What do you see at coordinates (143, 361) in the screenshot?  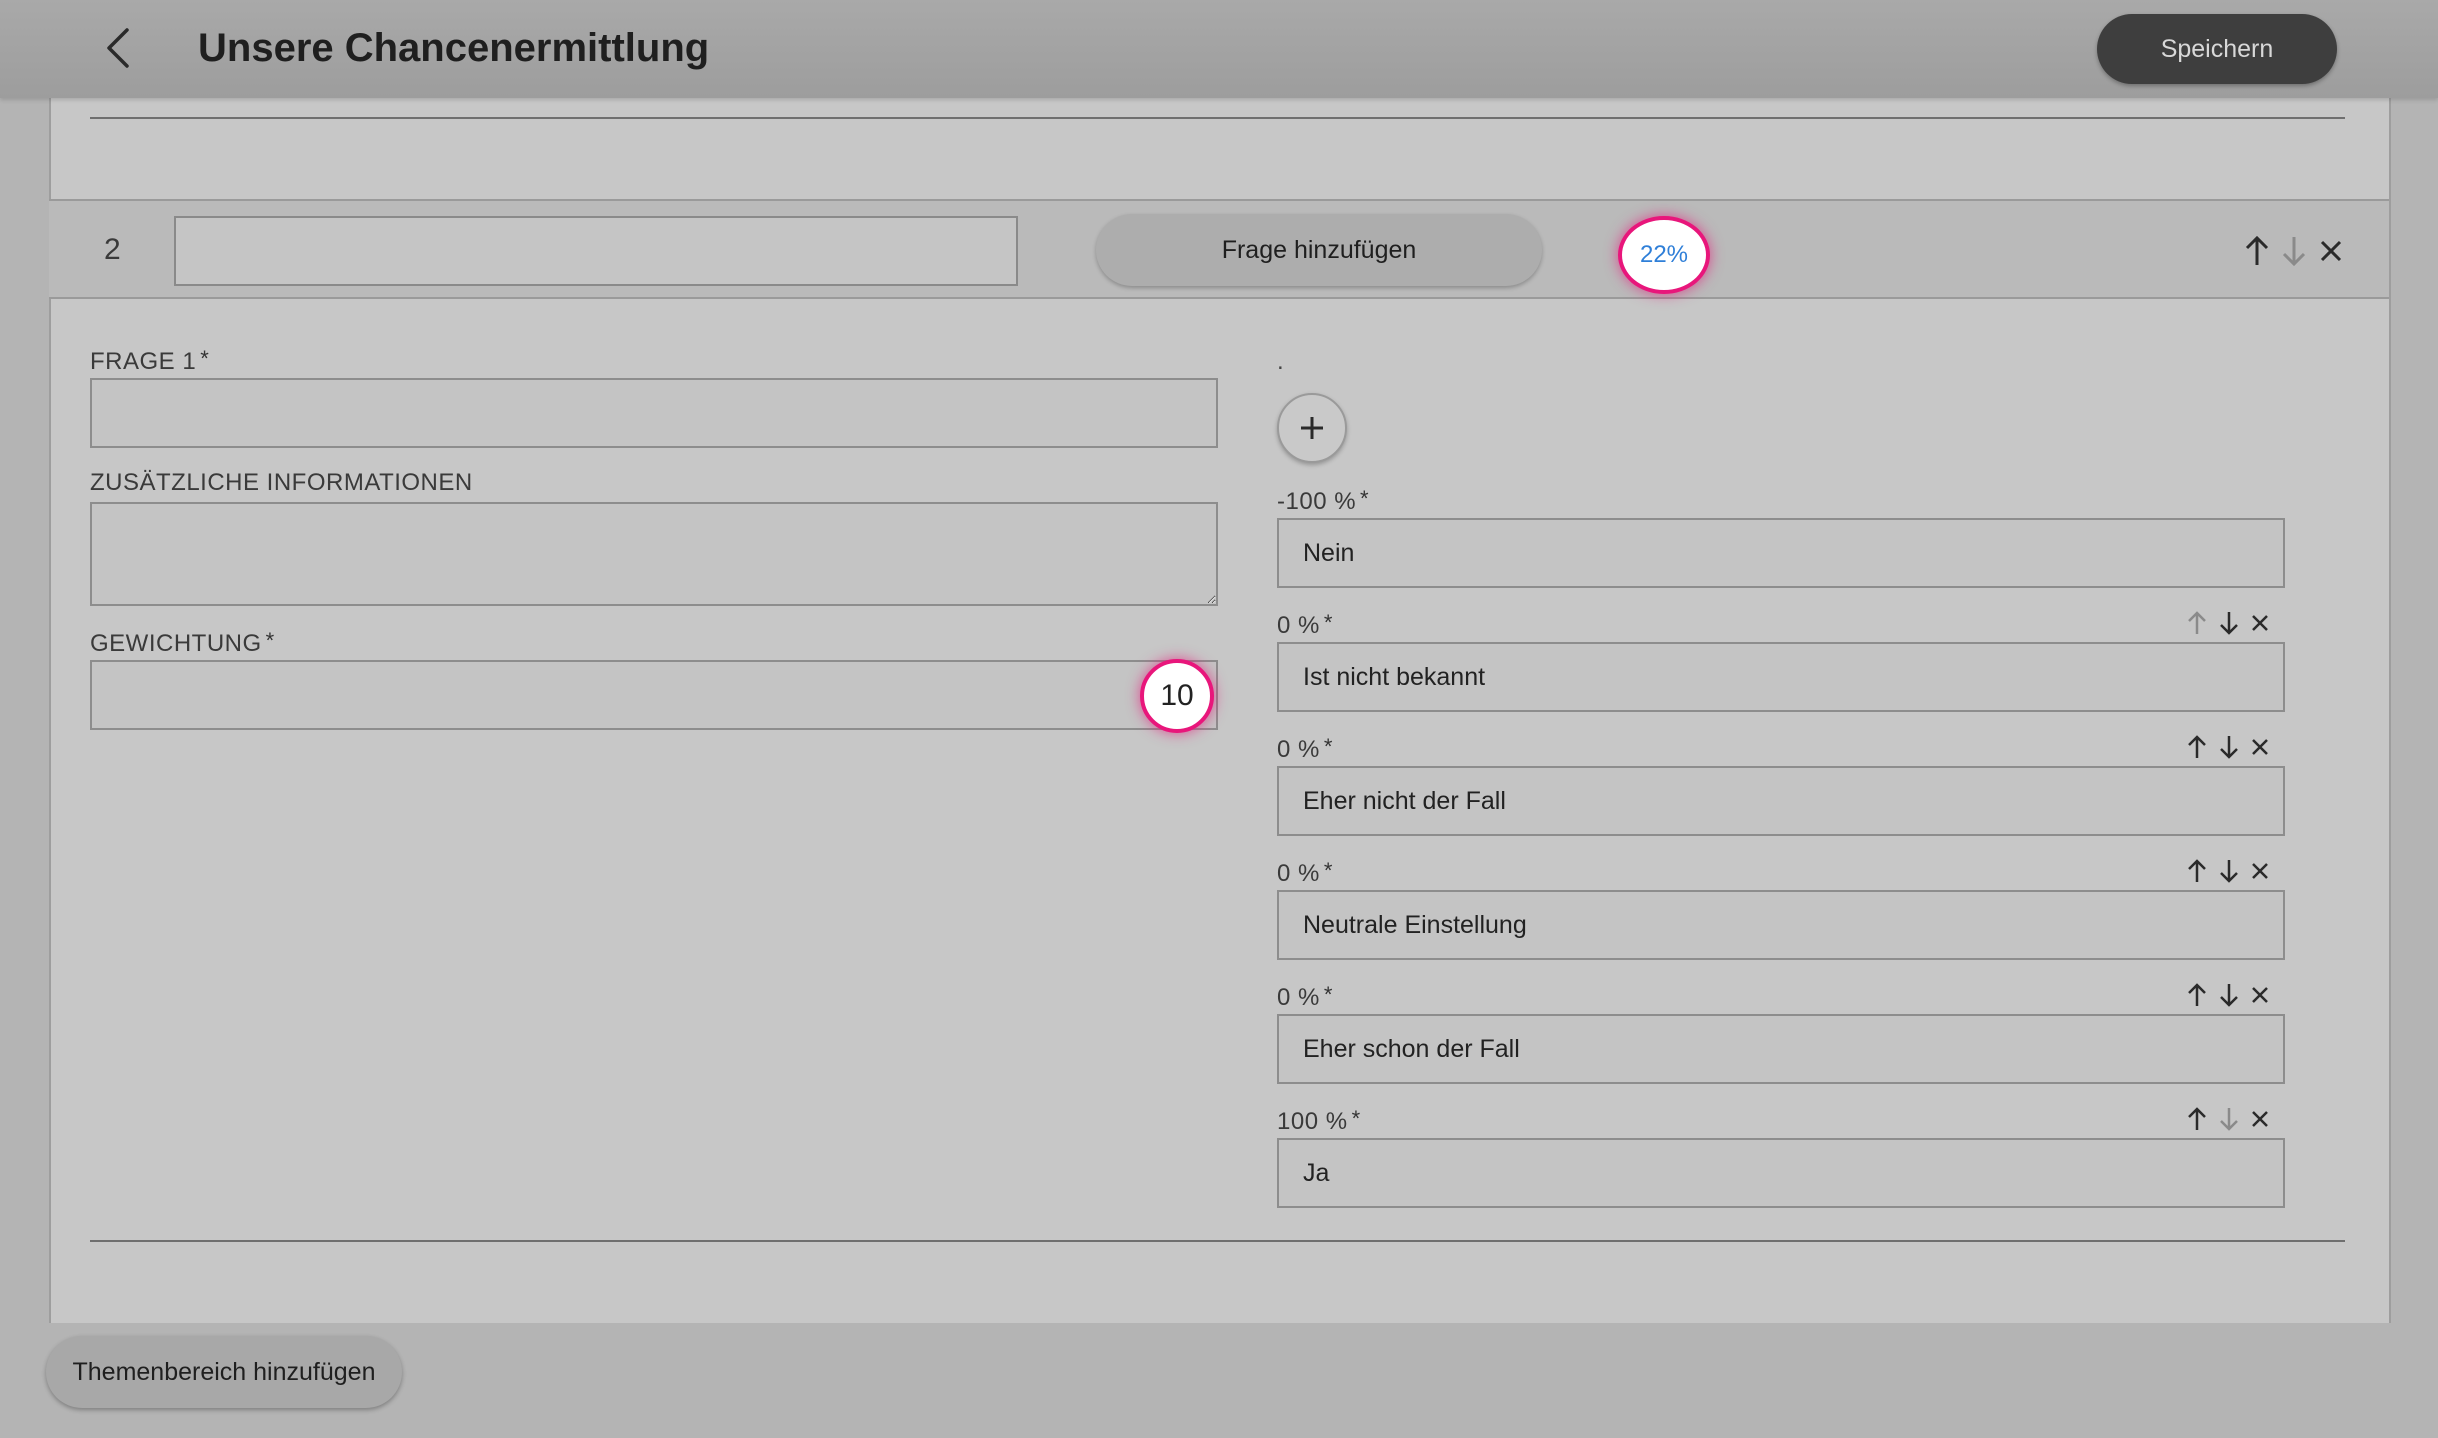 I see `question-label-text: FRAGE 1` at bounding box center [143, 361].